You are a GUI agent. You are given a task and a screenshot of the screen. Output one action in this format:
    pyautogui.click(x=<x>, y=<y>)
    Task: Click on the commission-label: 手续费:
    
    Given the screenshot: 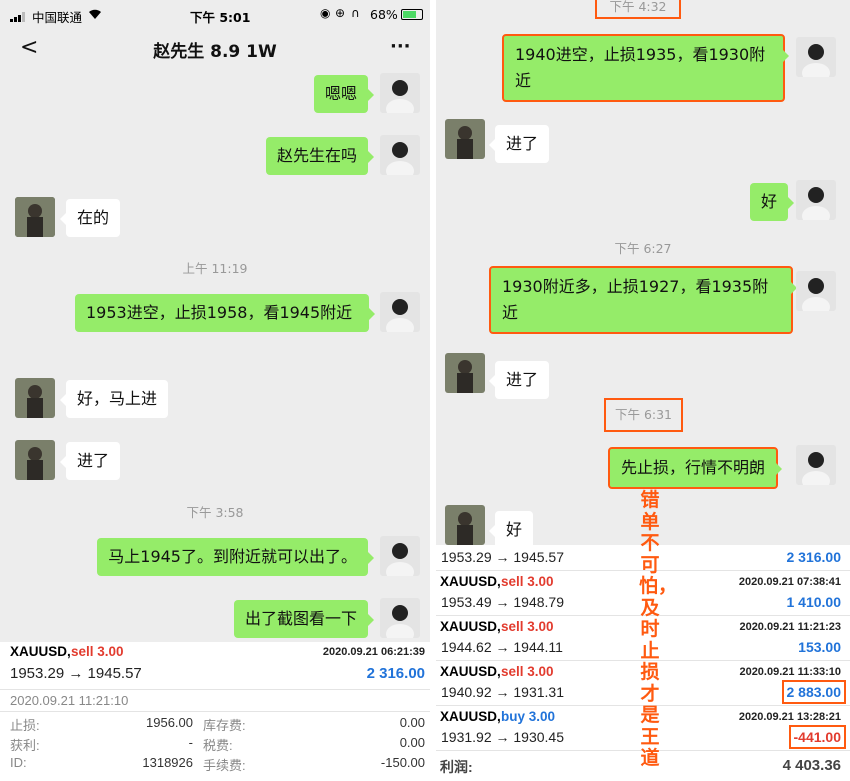 What is the action you would take?
    pyautogui.click(x=224, y=765)
    